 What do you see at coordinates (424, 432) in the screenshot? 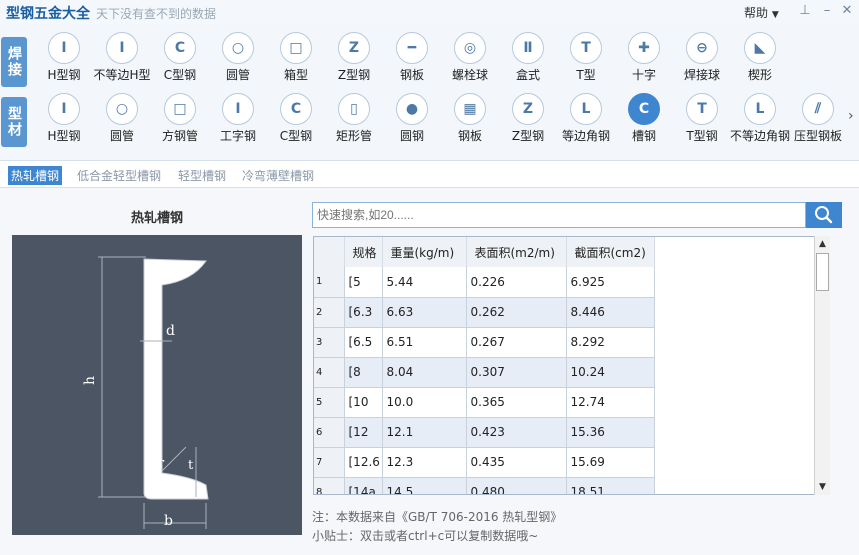
I see `cell-weight: 12.1` at bounding box center [424, 432].